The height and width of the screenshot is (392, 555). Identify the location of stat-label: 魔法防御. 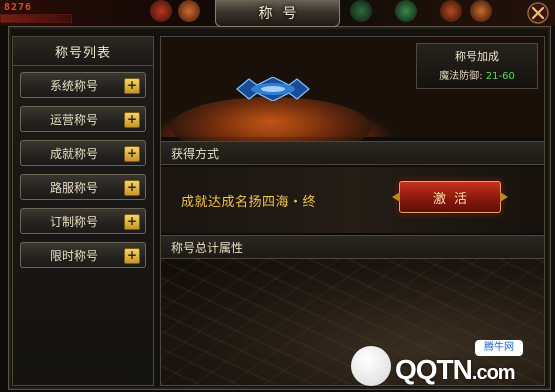
(459, 76).